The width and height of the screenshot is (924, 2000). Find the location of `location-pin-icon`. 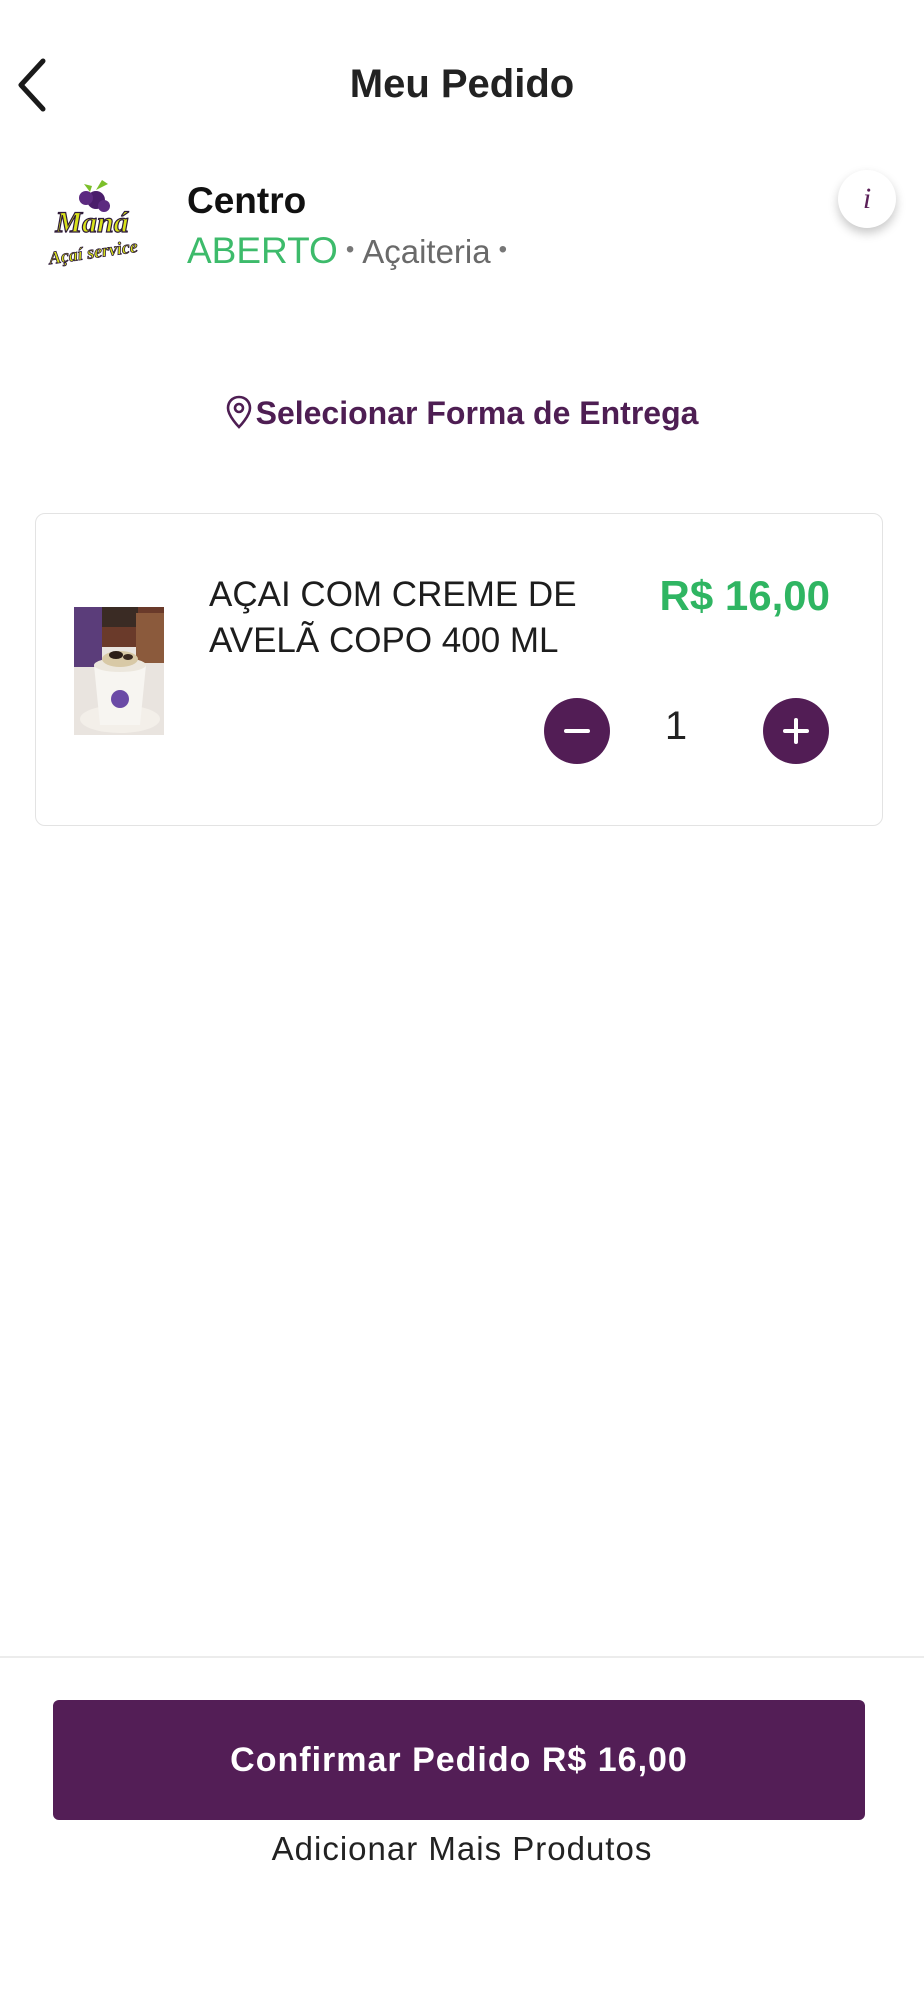

location-pin-icon is located at coordinates (238, 412).